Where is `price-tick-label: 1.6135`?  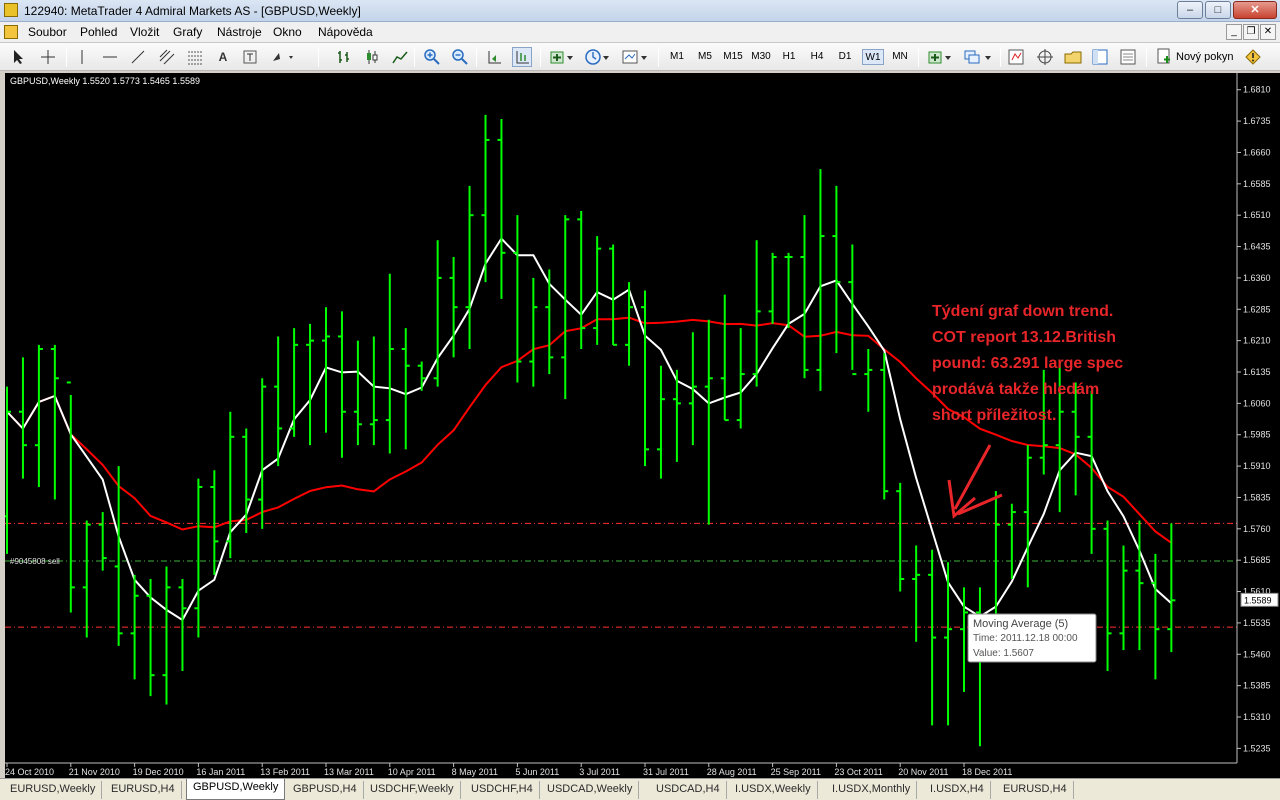
price-tick-label: 1.6135 is located at coordinates (1257, 372).